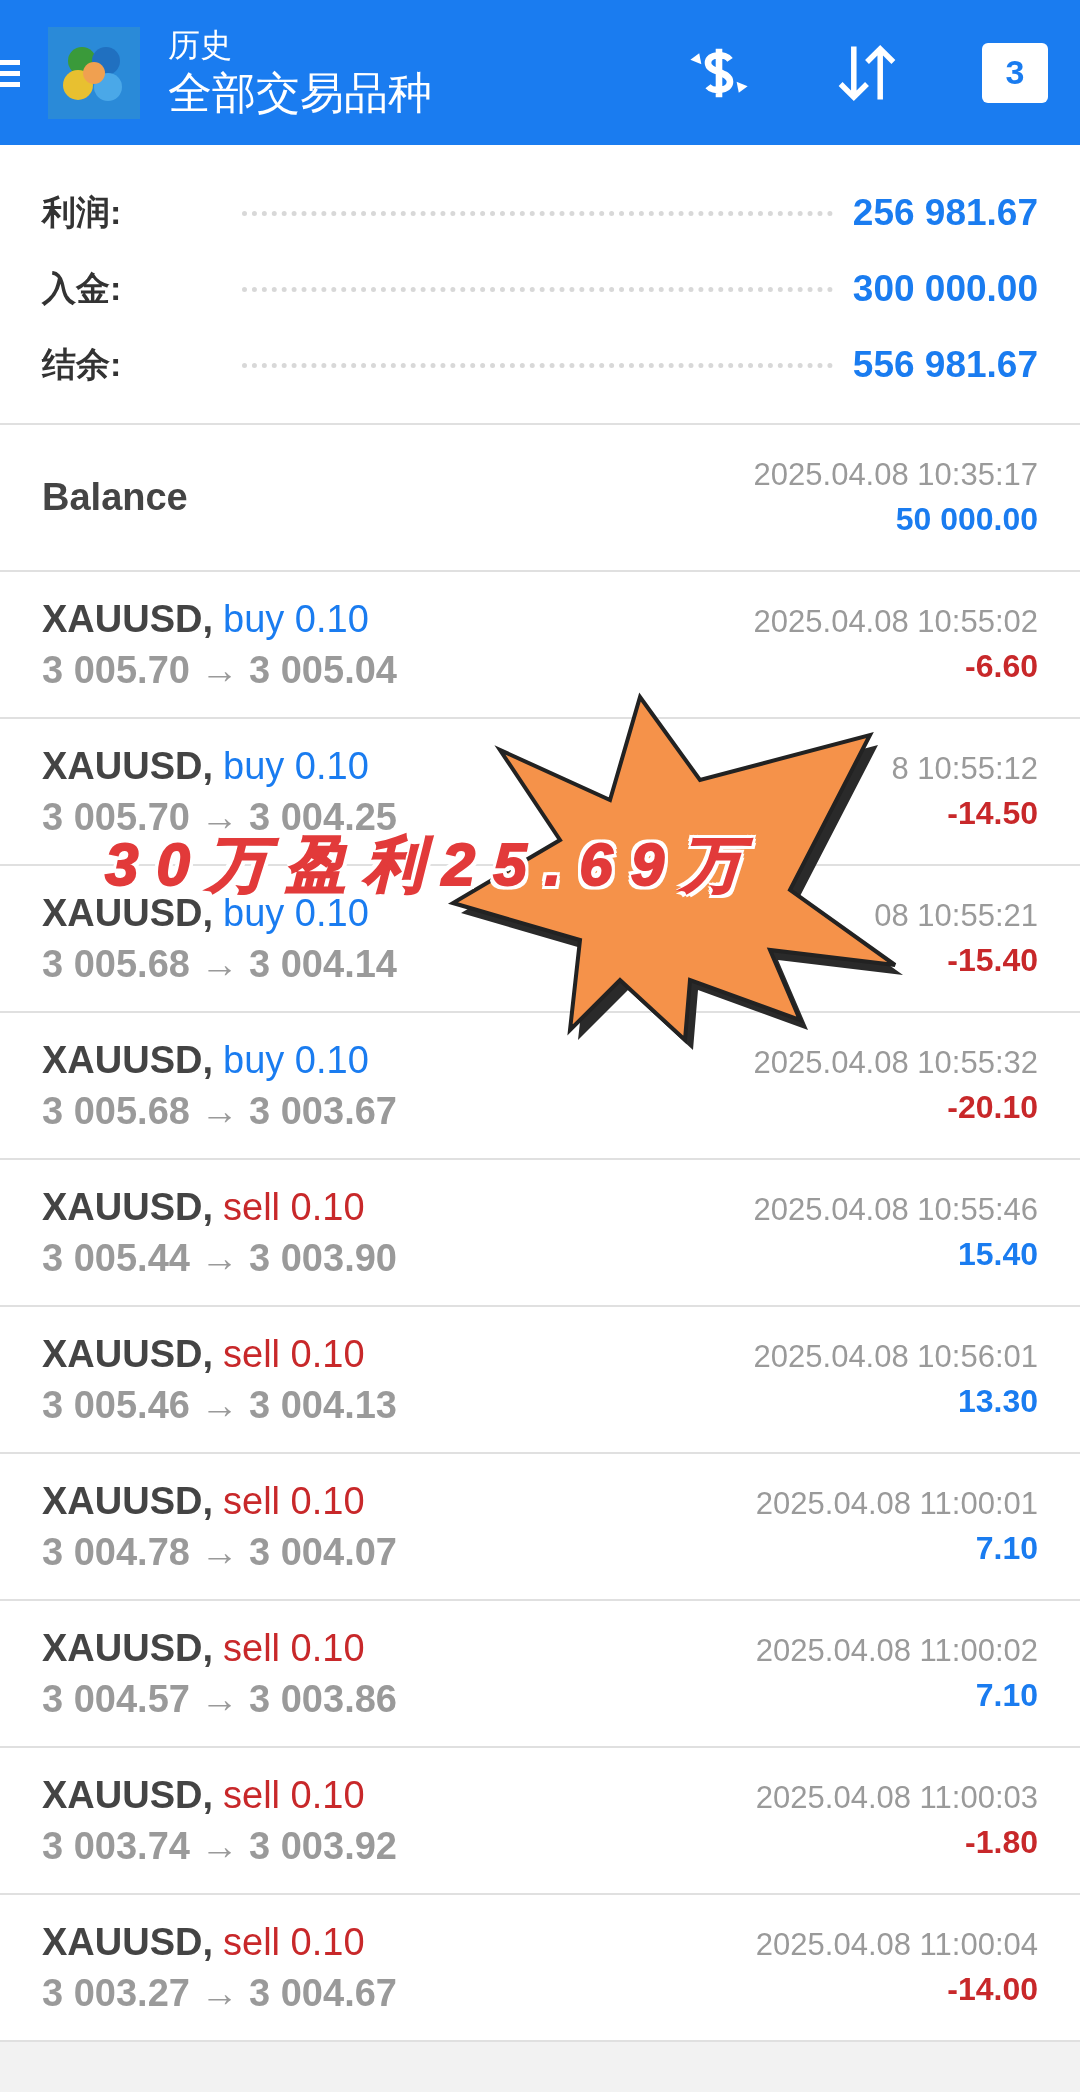 The height and width of the screenshot is (2092, 1080). I want to click on summary-label: 结余:, so click(82, 364).